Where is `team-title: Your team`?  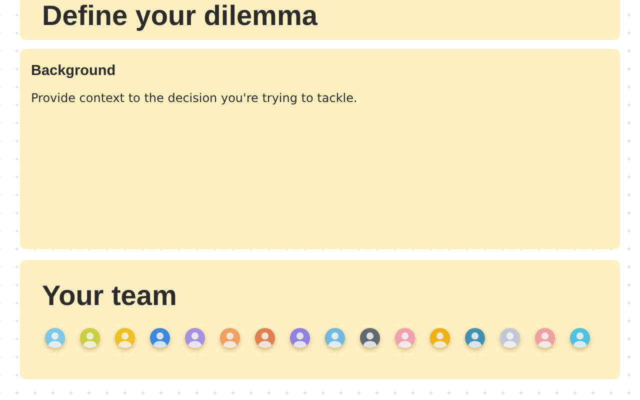
team-title: Your team is located at coordinates (109, 296).